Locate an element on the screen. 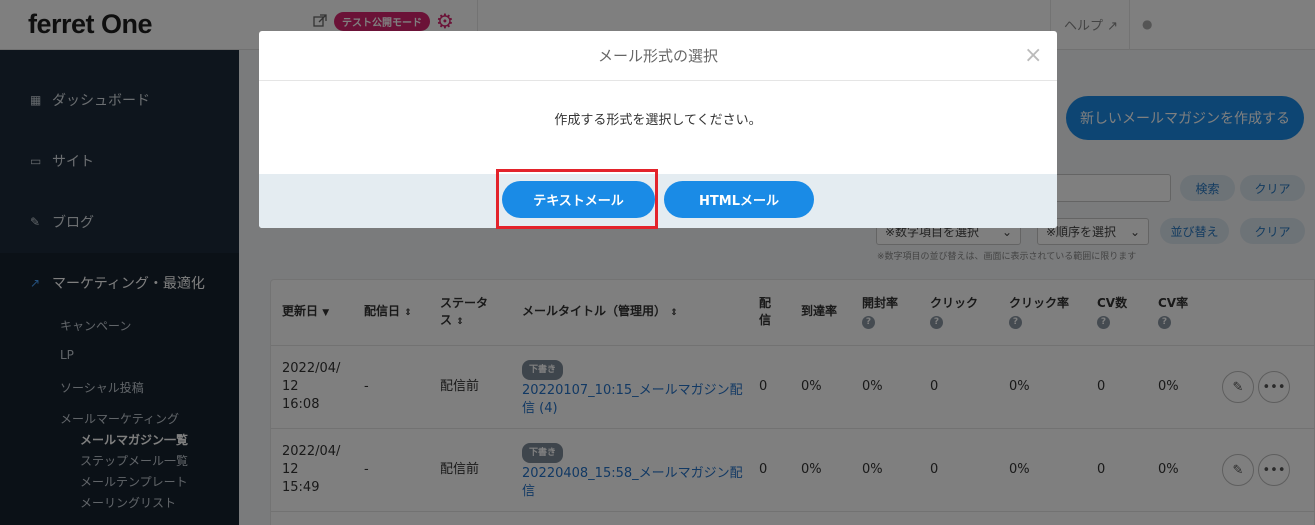 Image resolution: width=1315 pixels, height=525 pixels. dialog-footer: テキストメール HTMLメール is located at coordinates (658, 201).